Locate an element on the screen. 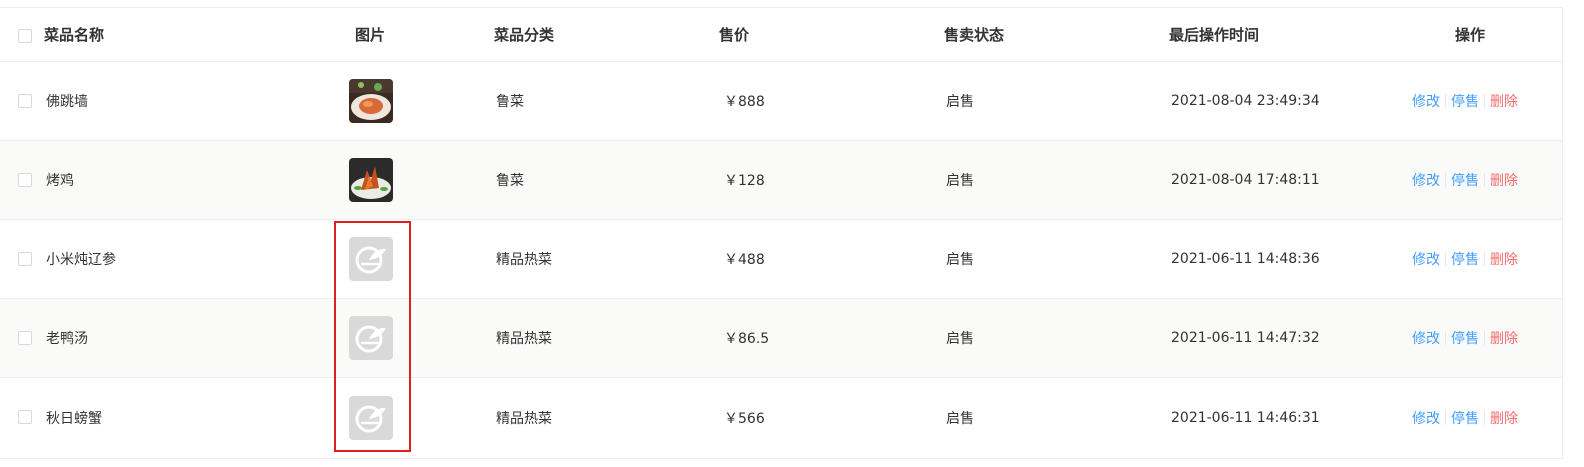  dish-price: ￥888 is located at coordinates (744, 102).